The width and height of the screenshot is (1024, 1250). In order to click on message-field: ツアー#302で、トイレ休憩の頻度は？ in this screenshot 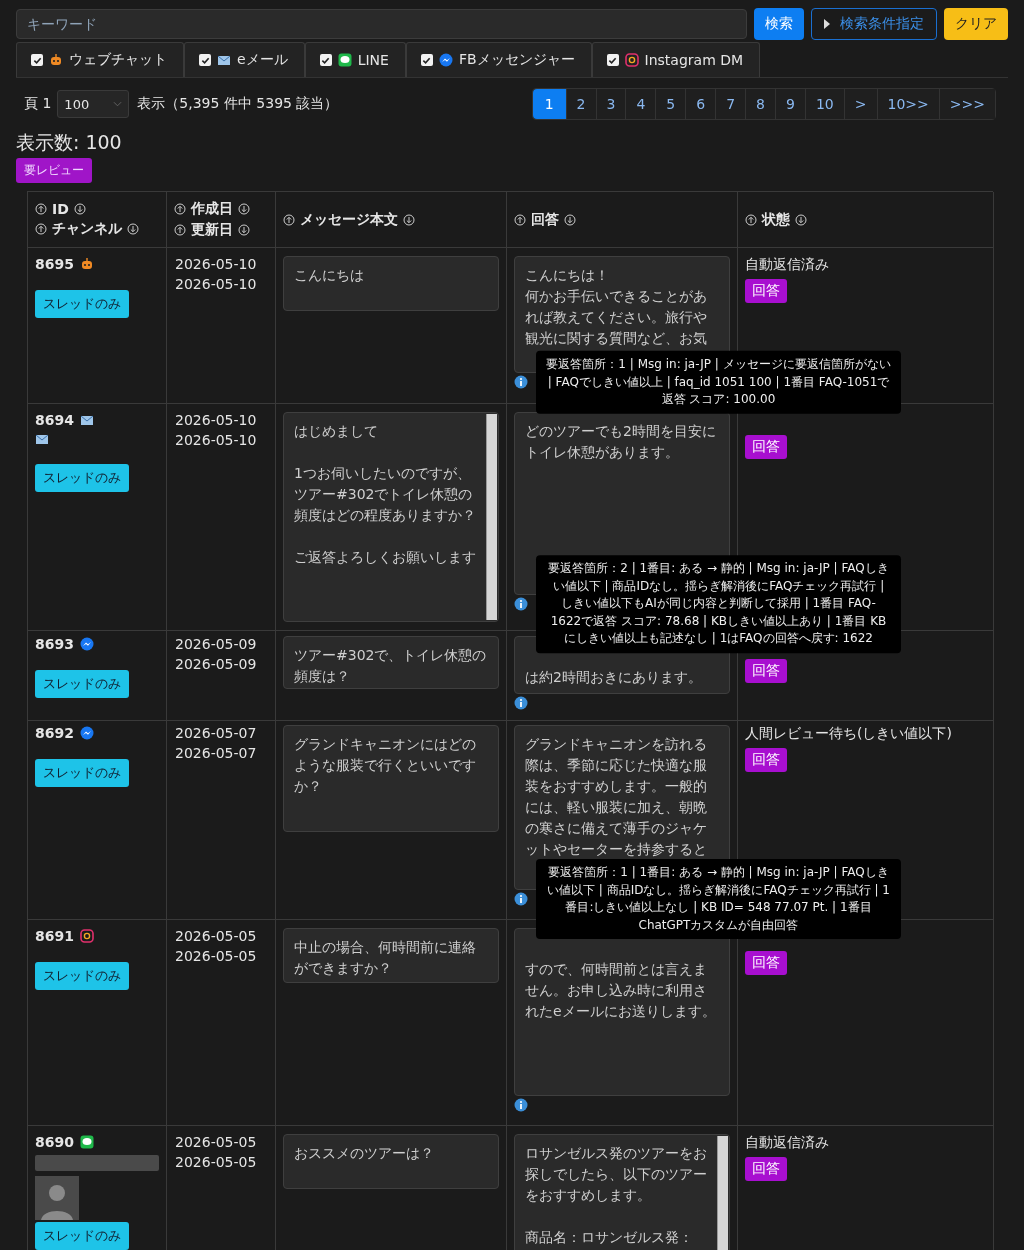, I will do `click(391, 662)`.